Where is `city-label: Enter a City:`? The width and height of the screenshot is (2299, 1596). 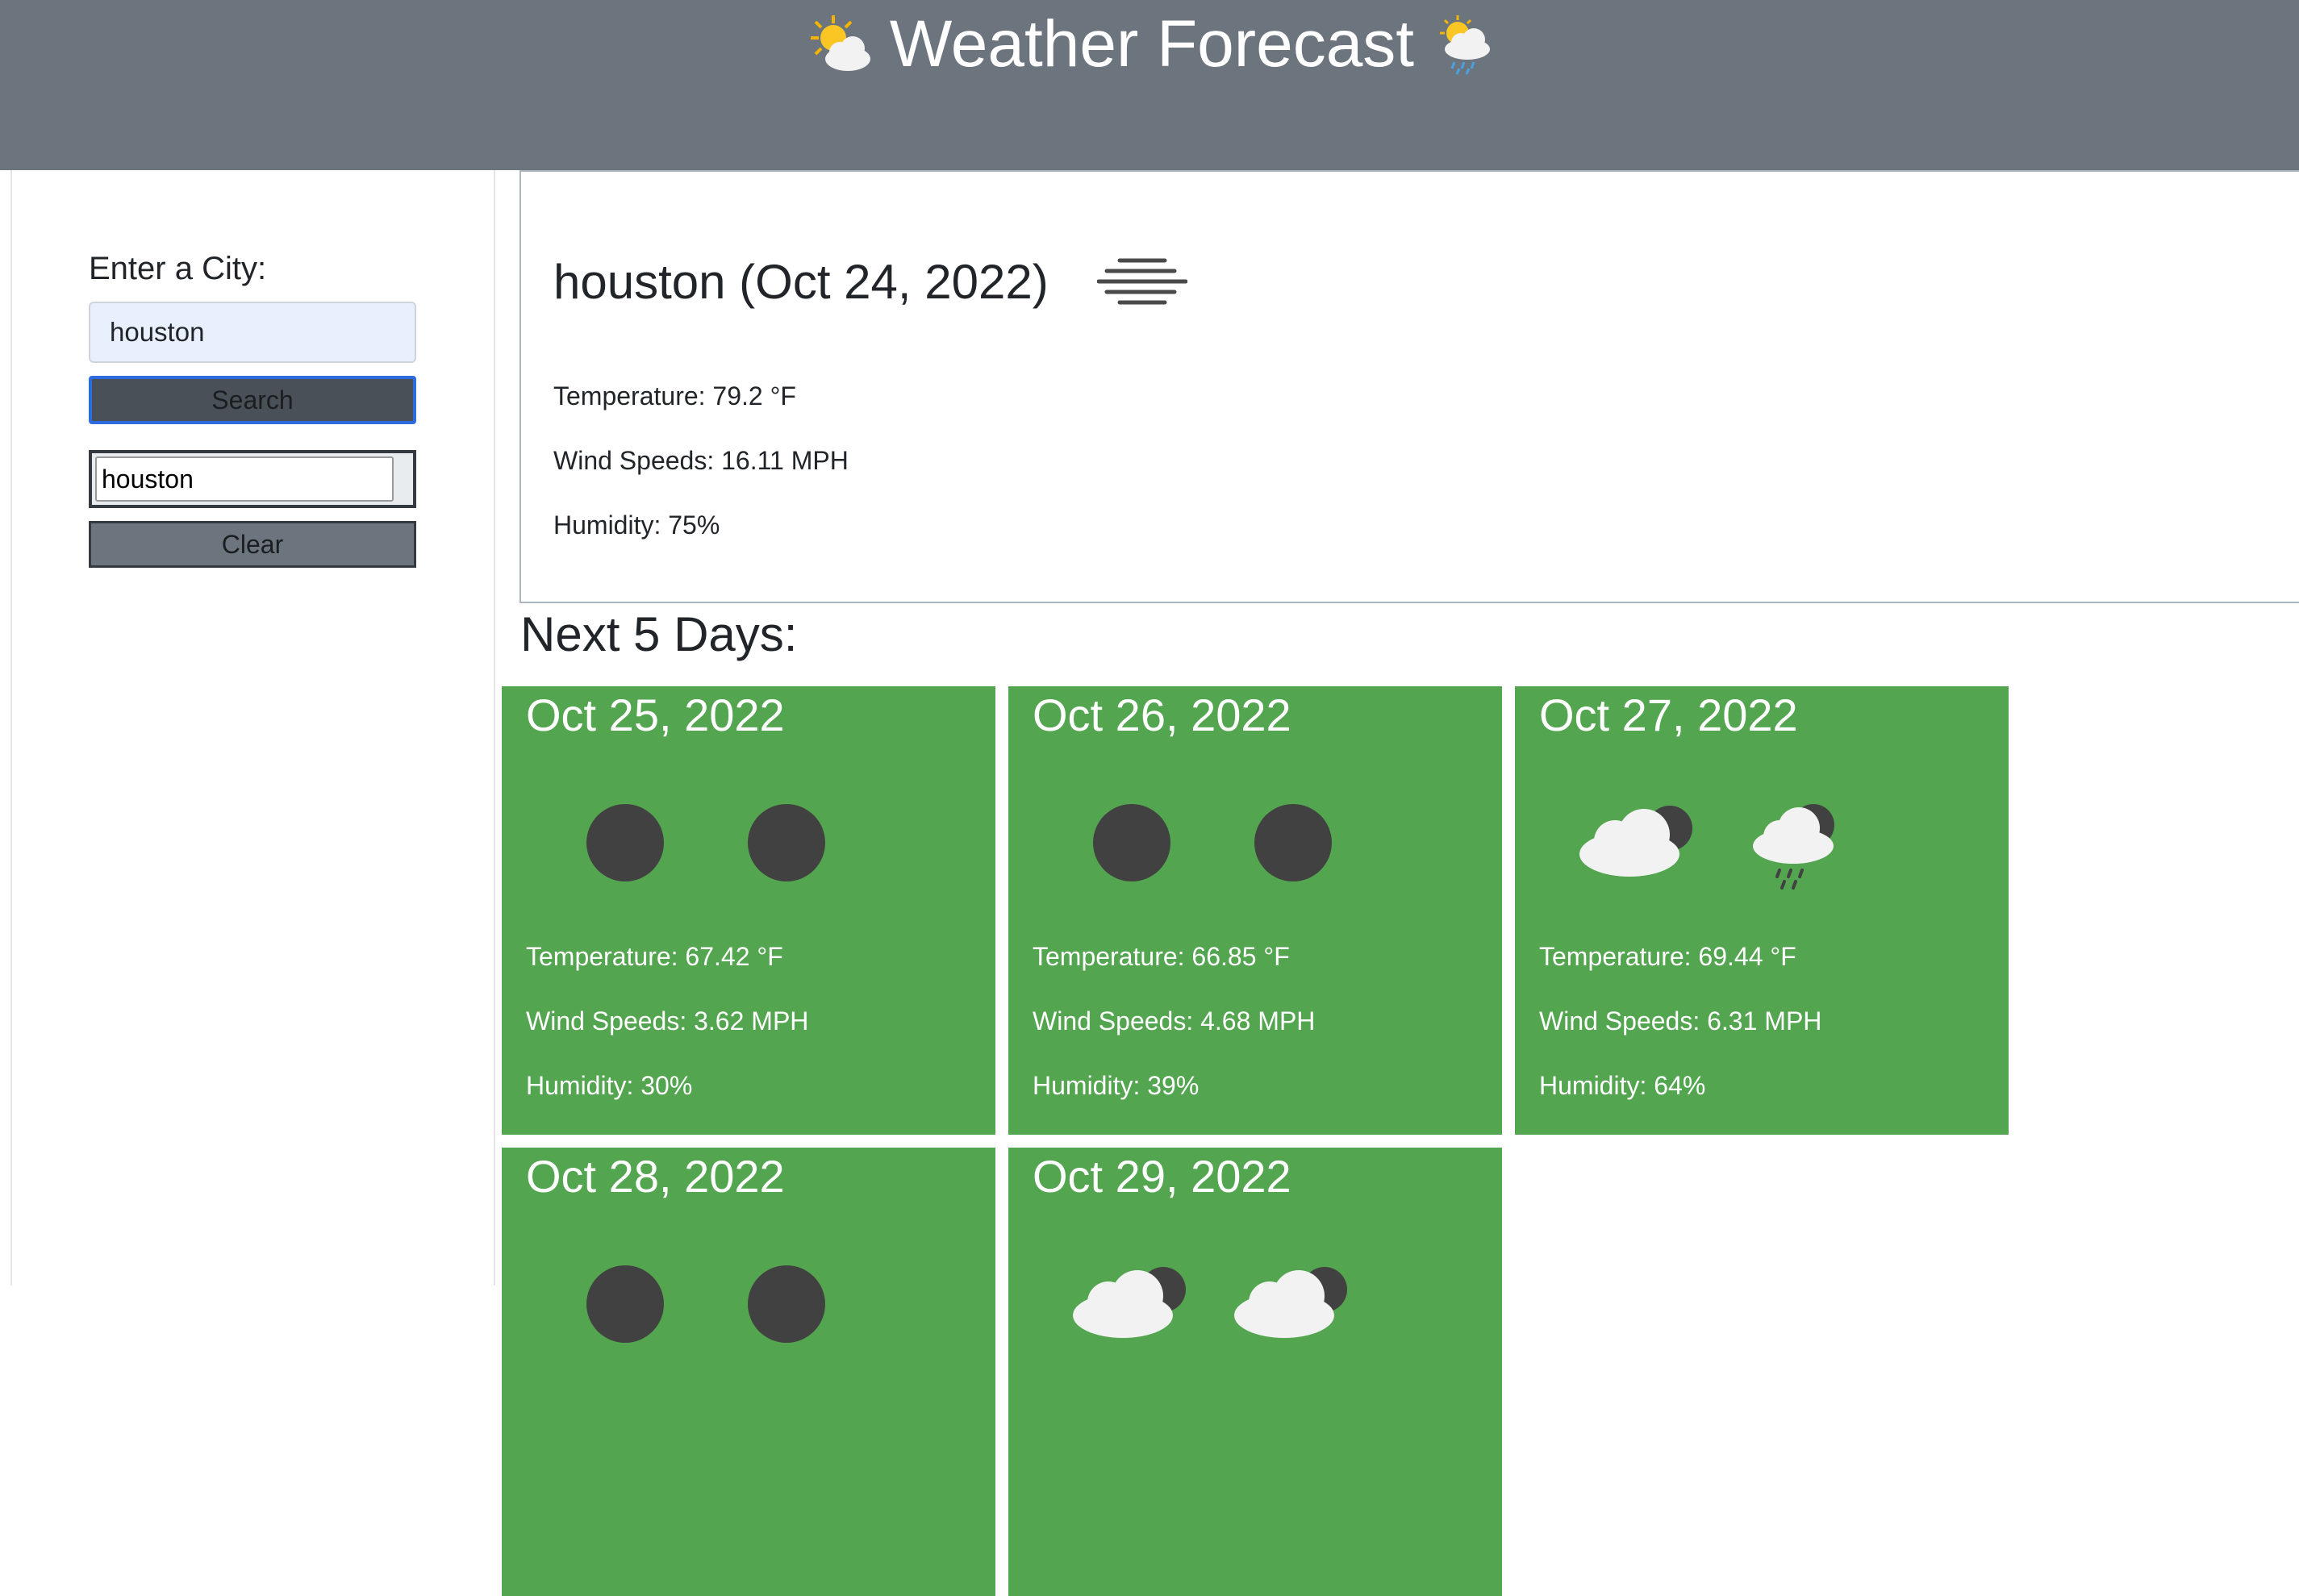
city-label: Enter a City: is located at coordinates (178, 268).